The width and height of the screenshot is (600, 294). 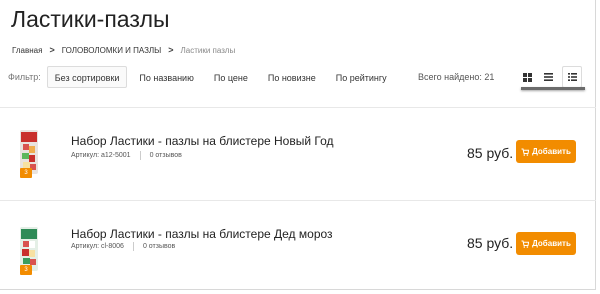 I want to click on breadcrumb-home: Главная, so click(x=27, y=50).